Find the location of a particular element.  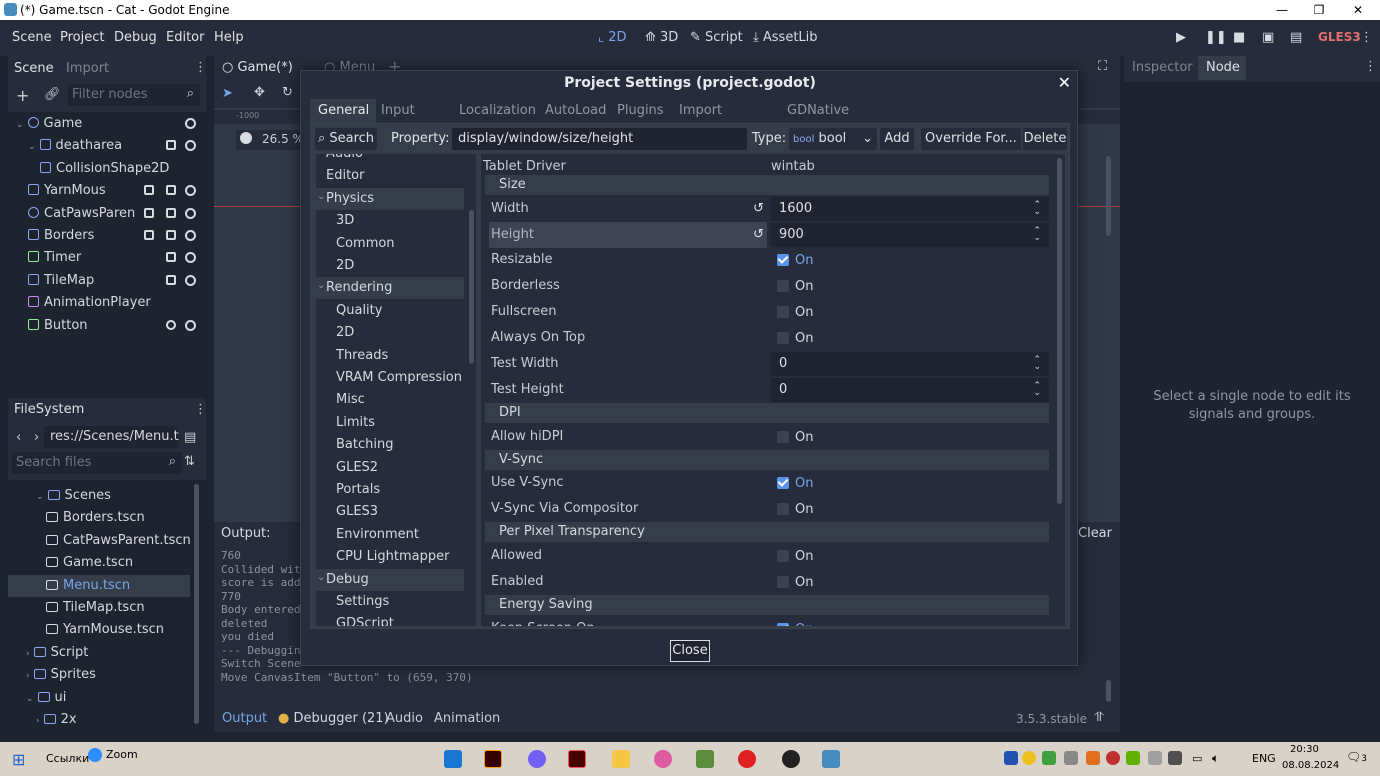

scene-node: CollisionShape2D is located at coordinates (107, 169).